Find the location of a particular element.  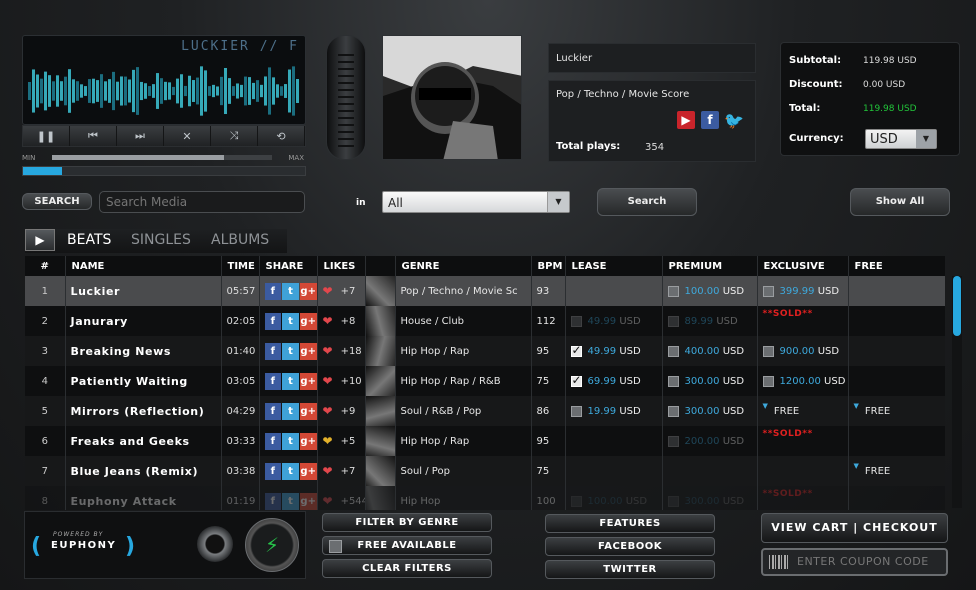

tab-singles: SINGLES is located at coordinates (161, 240).